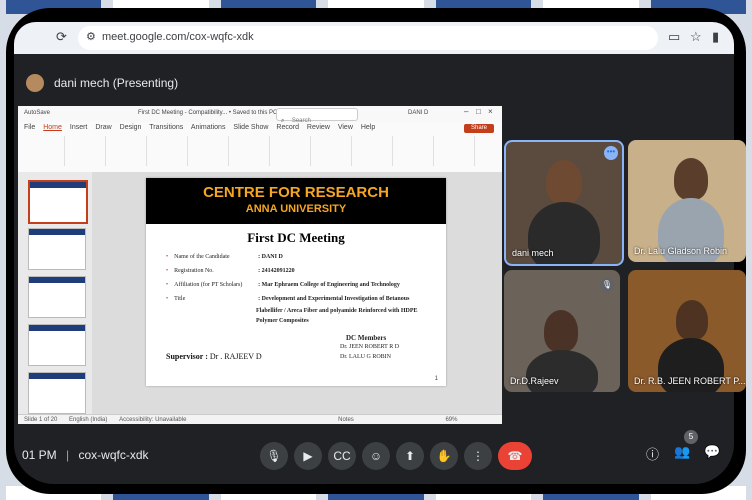 Image resolution: width=752 pixels, height=500 pixels. I want to click on ribbon-tab: Transitions, so click(166, 127).